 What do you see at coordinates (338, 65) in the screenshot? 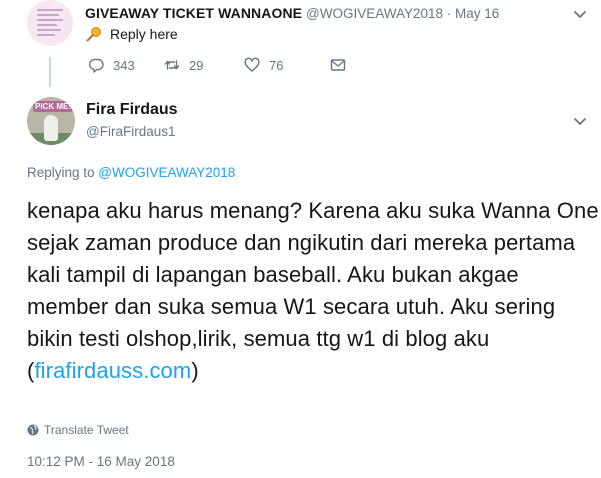
I see `envelope-icon` at bounding box center [338, 65].